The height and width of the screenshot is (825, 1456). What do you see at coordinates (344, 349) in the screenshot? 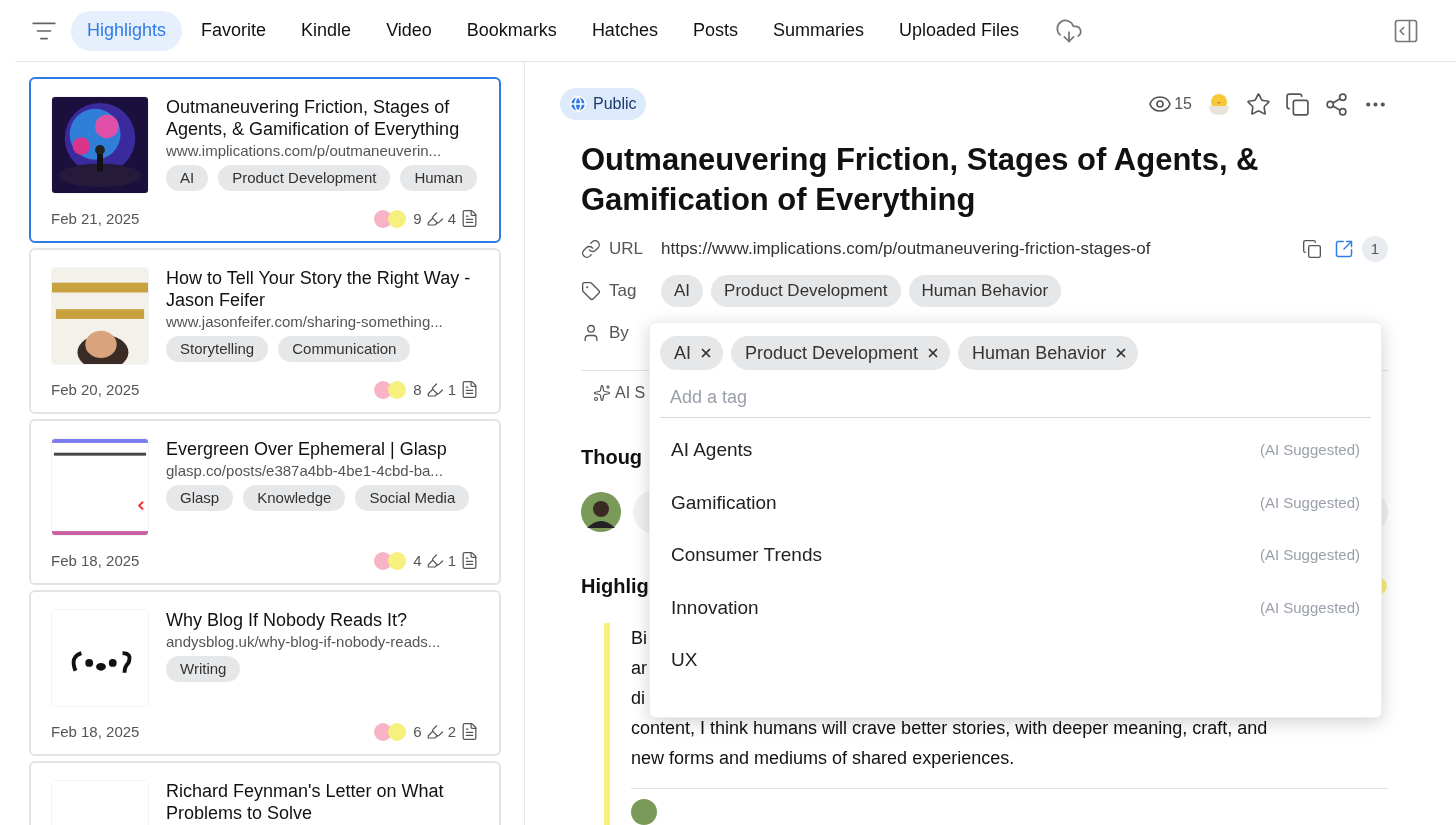
I see `tag-chip: Communication` at bounding box center [344, 349].